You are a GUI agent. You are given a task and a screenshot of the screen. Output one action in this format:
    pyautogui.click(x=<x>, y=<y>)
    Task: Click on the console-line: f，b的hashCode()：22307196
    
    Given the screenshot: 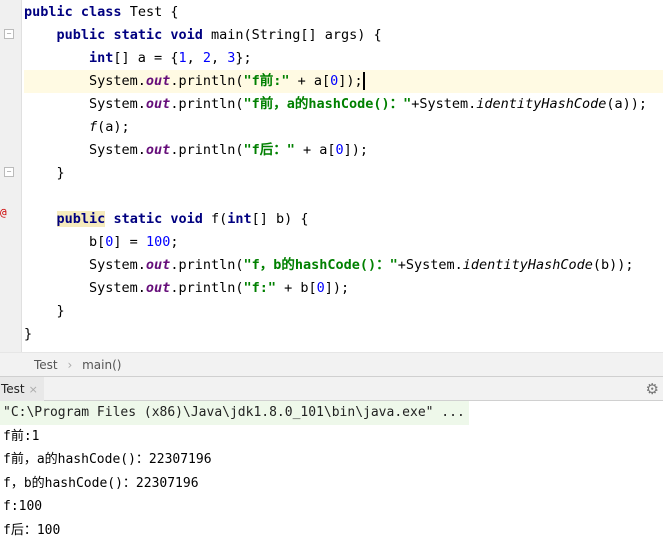 What is the action you would take?
    pyautogui.click(x=101, y=483)
    